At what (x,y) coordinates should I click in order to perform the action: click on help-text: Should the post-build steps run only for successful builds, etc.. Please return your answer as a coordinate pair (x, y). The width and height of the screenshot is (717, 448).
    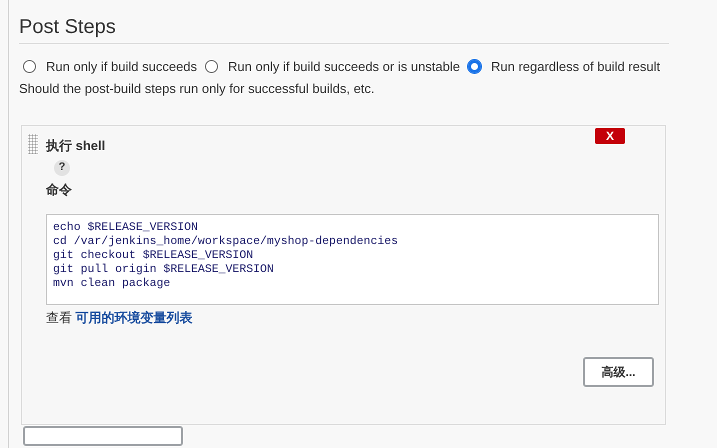
    Looking at the image, I should click on (197, 89).